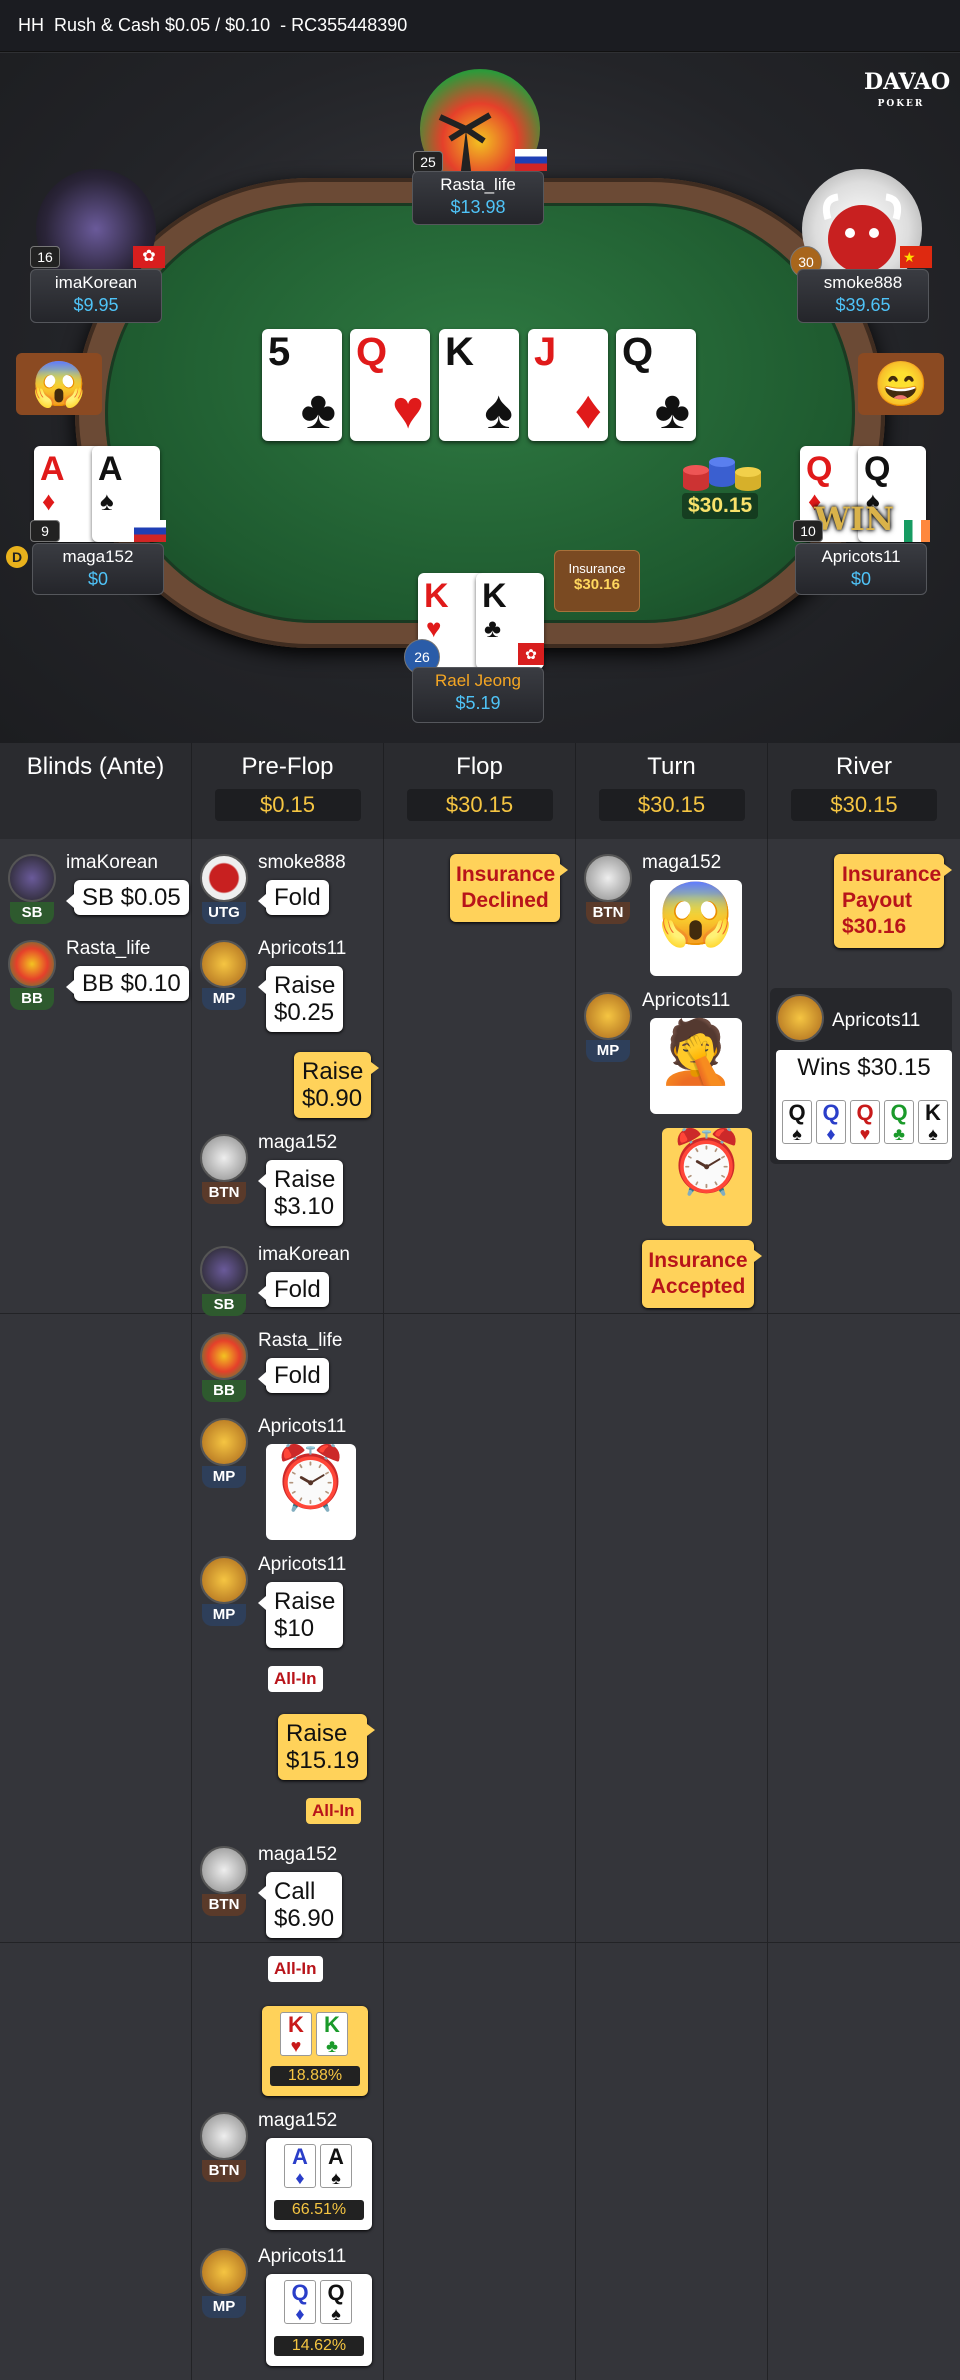  I want to click on avatar-smoke888-small, so click(224, 878).